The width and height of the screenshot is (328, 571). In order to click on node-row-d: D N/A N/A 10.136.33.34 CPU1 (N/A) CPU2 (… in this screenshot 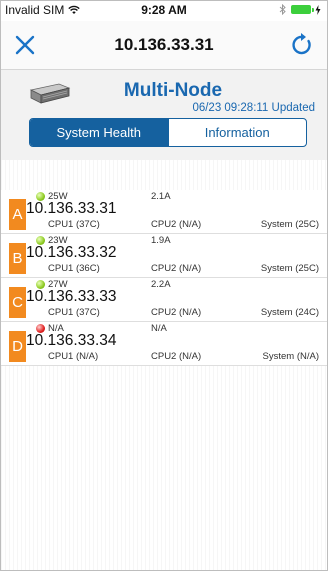, I will do `click(164, 344)`.